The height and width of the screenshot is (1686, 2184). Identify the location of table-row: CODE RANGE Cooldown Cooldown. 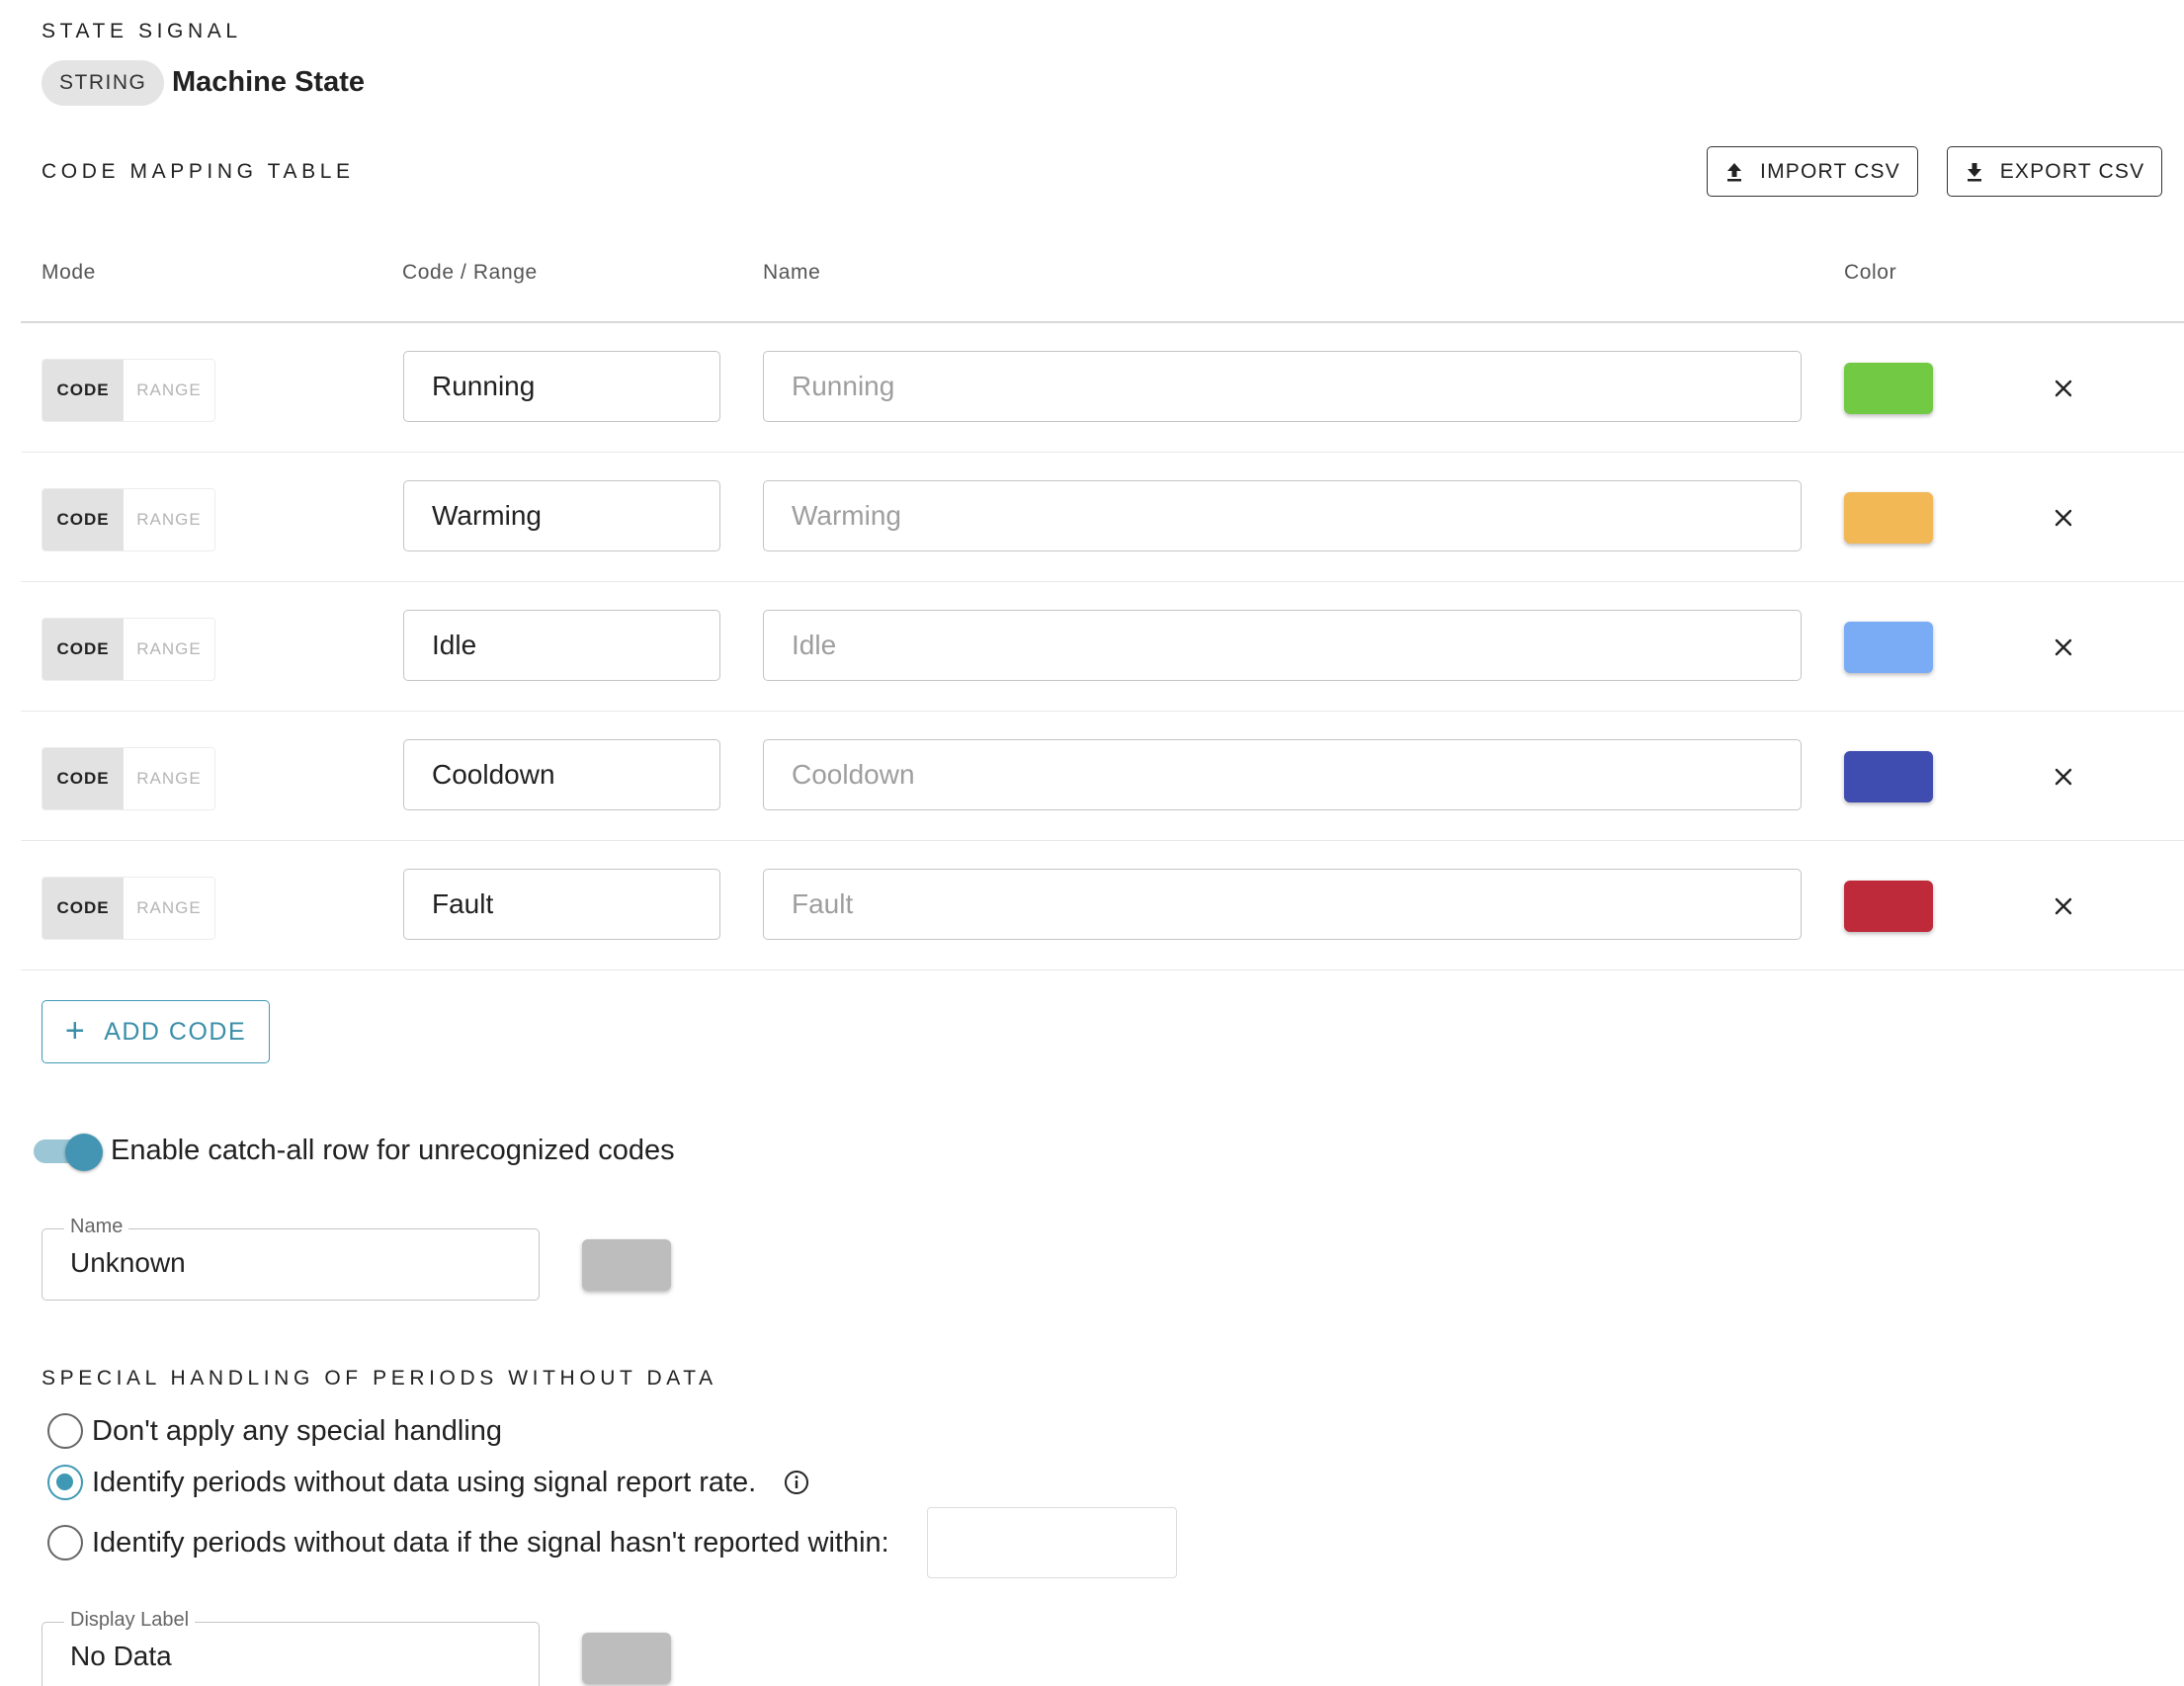
(1102, 776).